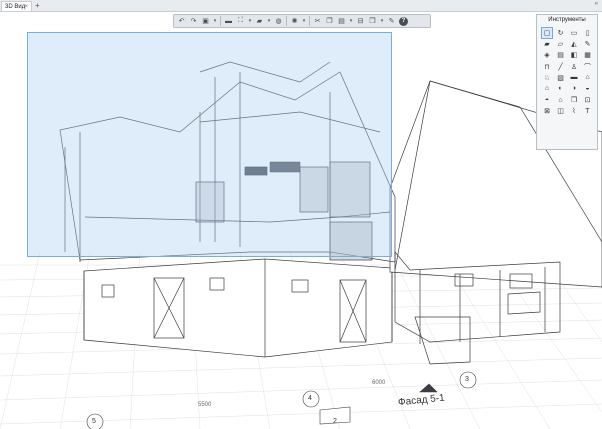  Describe the element at coordinates (567, 72) in the screenshot. I see `tools-grid: ▢ ↻ ▭ ▯ ▰ ▱ ◭ ✎ ◈ ▤ ◧ ▦ ⊓ ╱ ♙ ⌒ ♘ ▧ ▬ ⌂ ⌂ ◐ ◑ ◒ ◓ ⌂ ❒ ⊡ ⊠ ◫ ⌇ T` at that location.